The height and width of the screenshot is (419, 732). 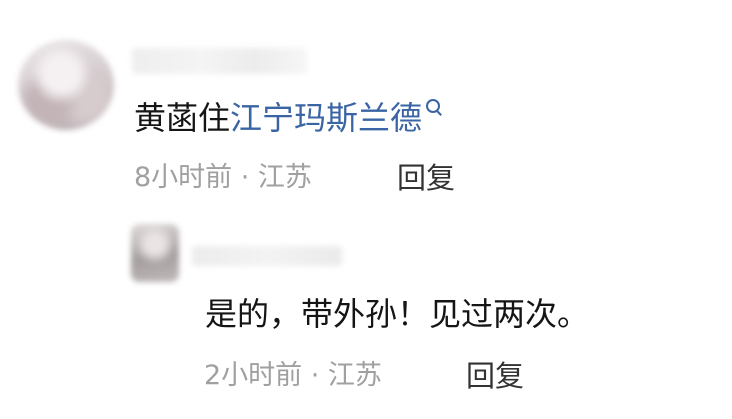 I want to click on comment-text: 黄菡住江宁玛斯兰德, so click(x=288, y=118).